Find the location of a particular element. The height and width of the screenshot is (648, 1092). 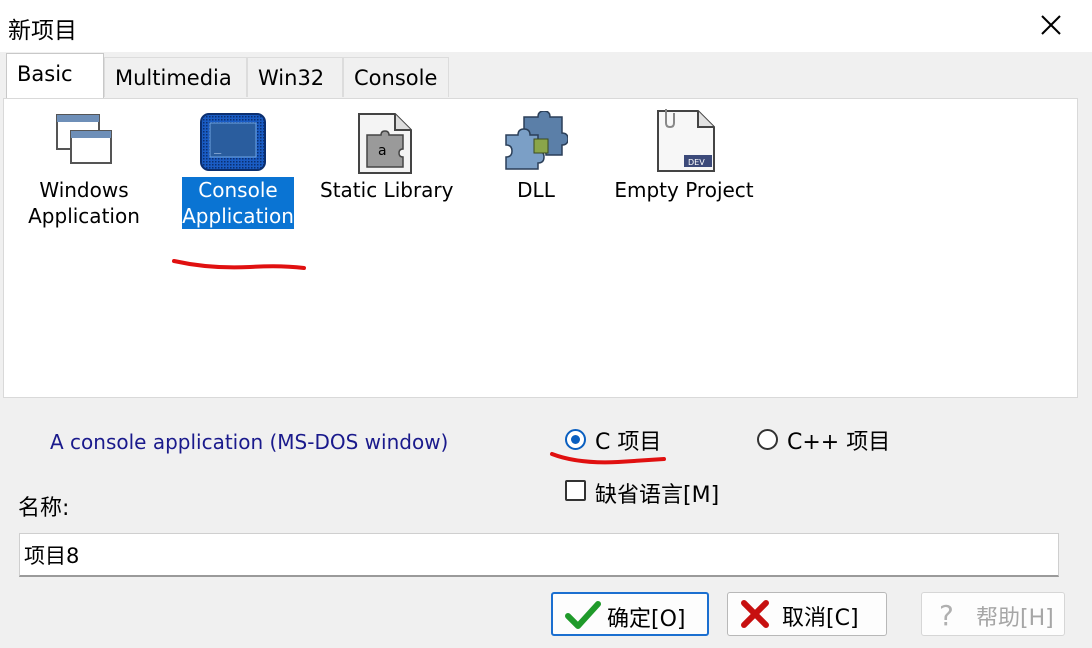

checkmark-icon is located at coordinates (583, 615).